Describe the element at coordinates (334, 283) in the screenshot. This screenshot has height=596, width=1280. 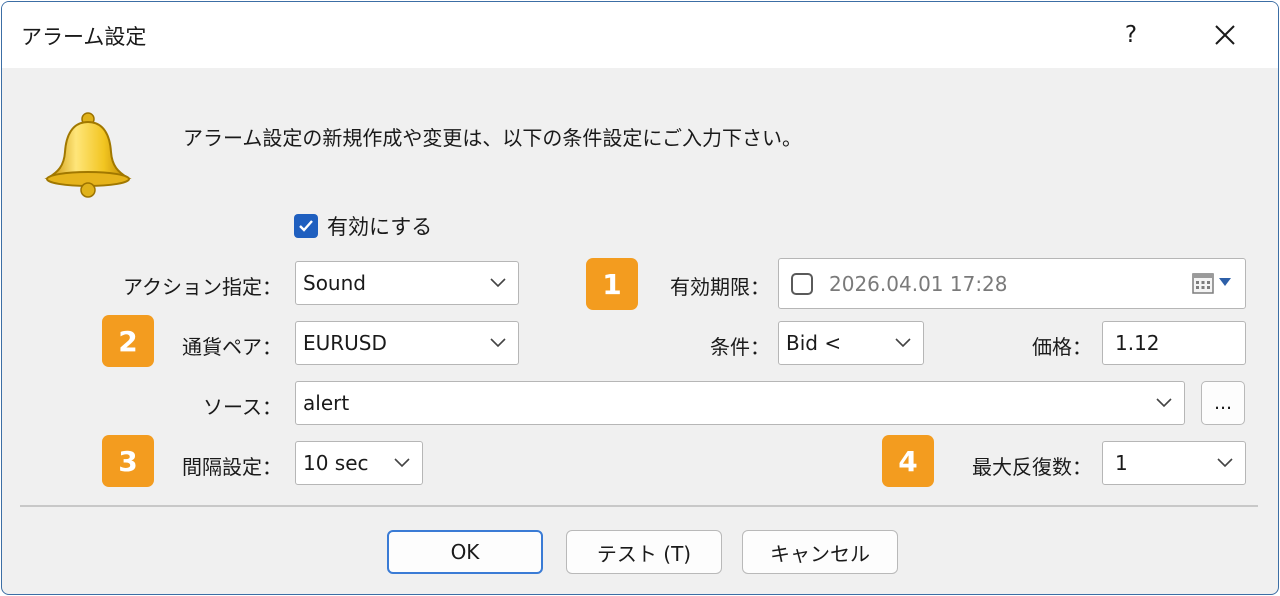
I see `action-value: Sound` at that location.